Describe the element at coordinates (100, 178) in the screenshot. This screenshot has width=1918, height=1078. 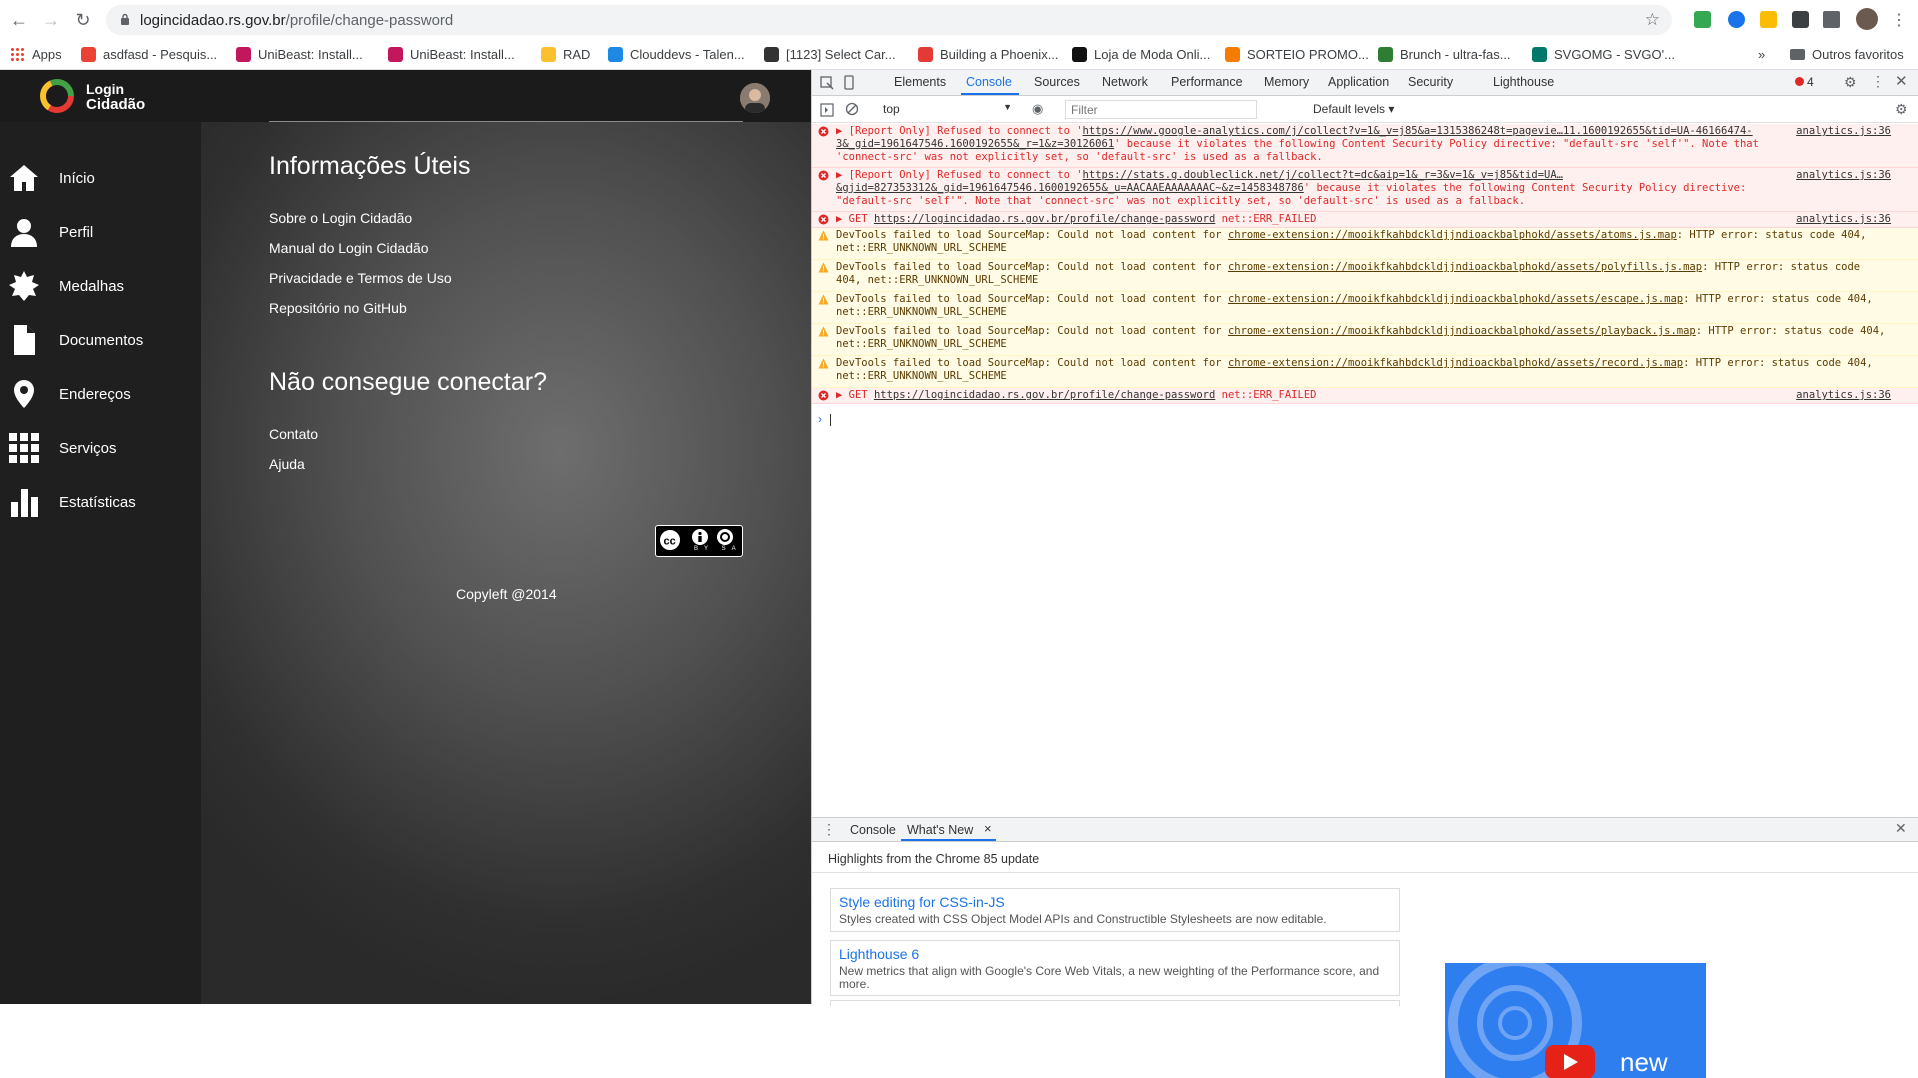
I see `sidebar-item-home: Início` at that location.